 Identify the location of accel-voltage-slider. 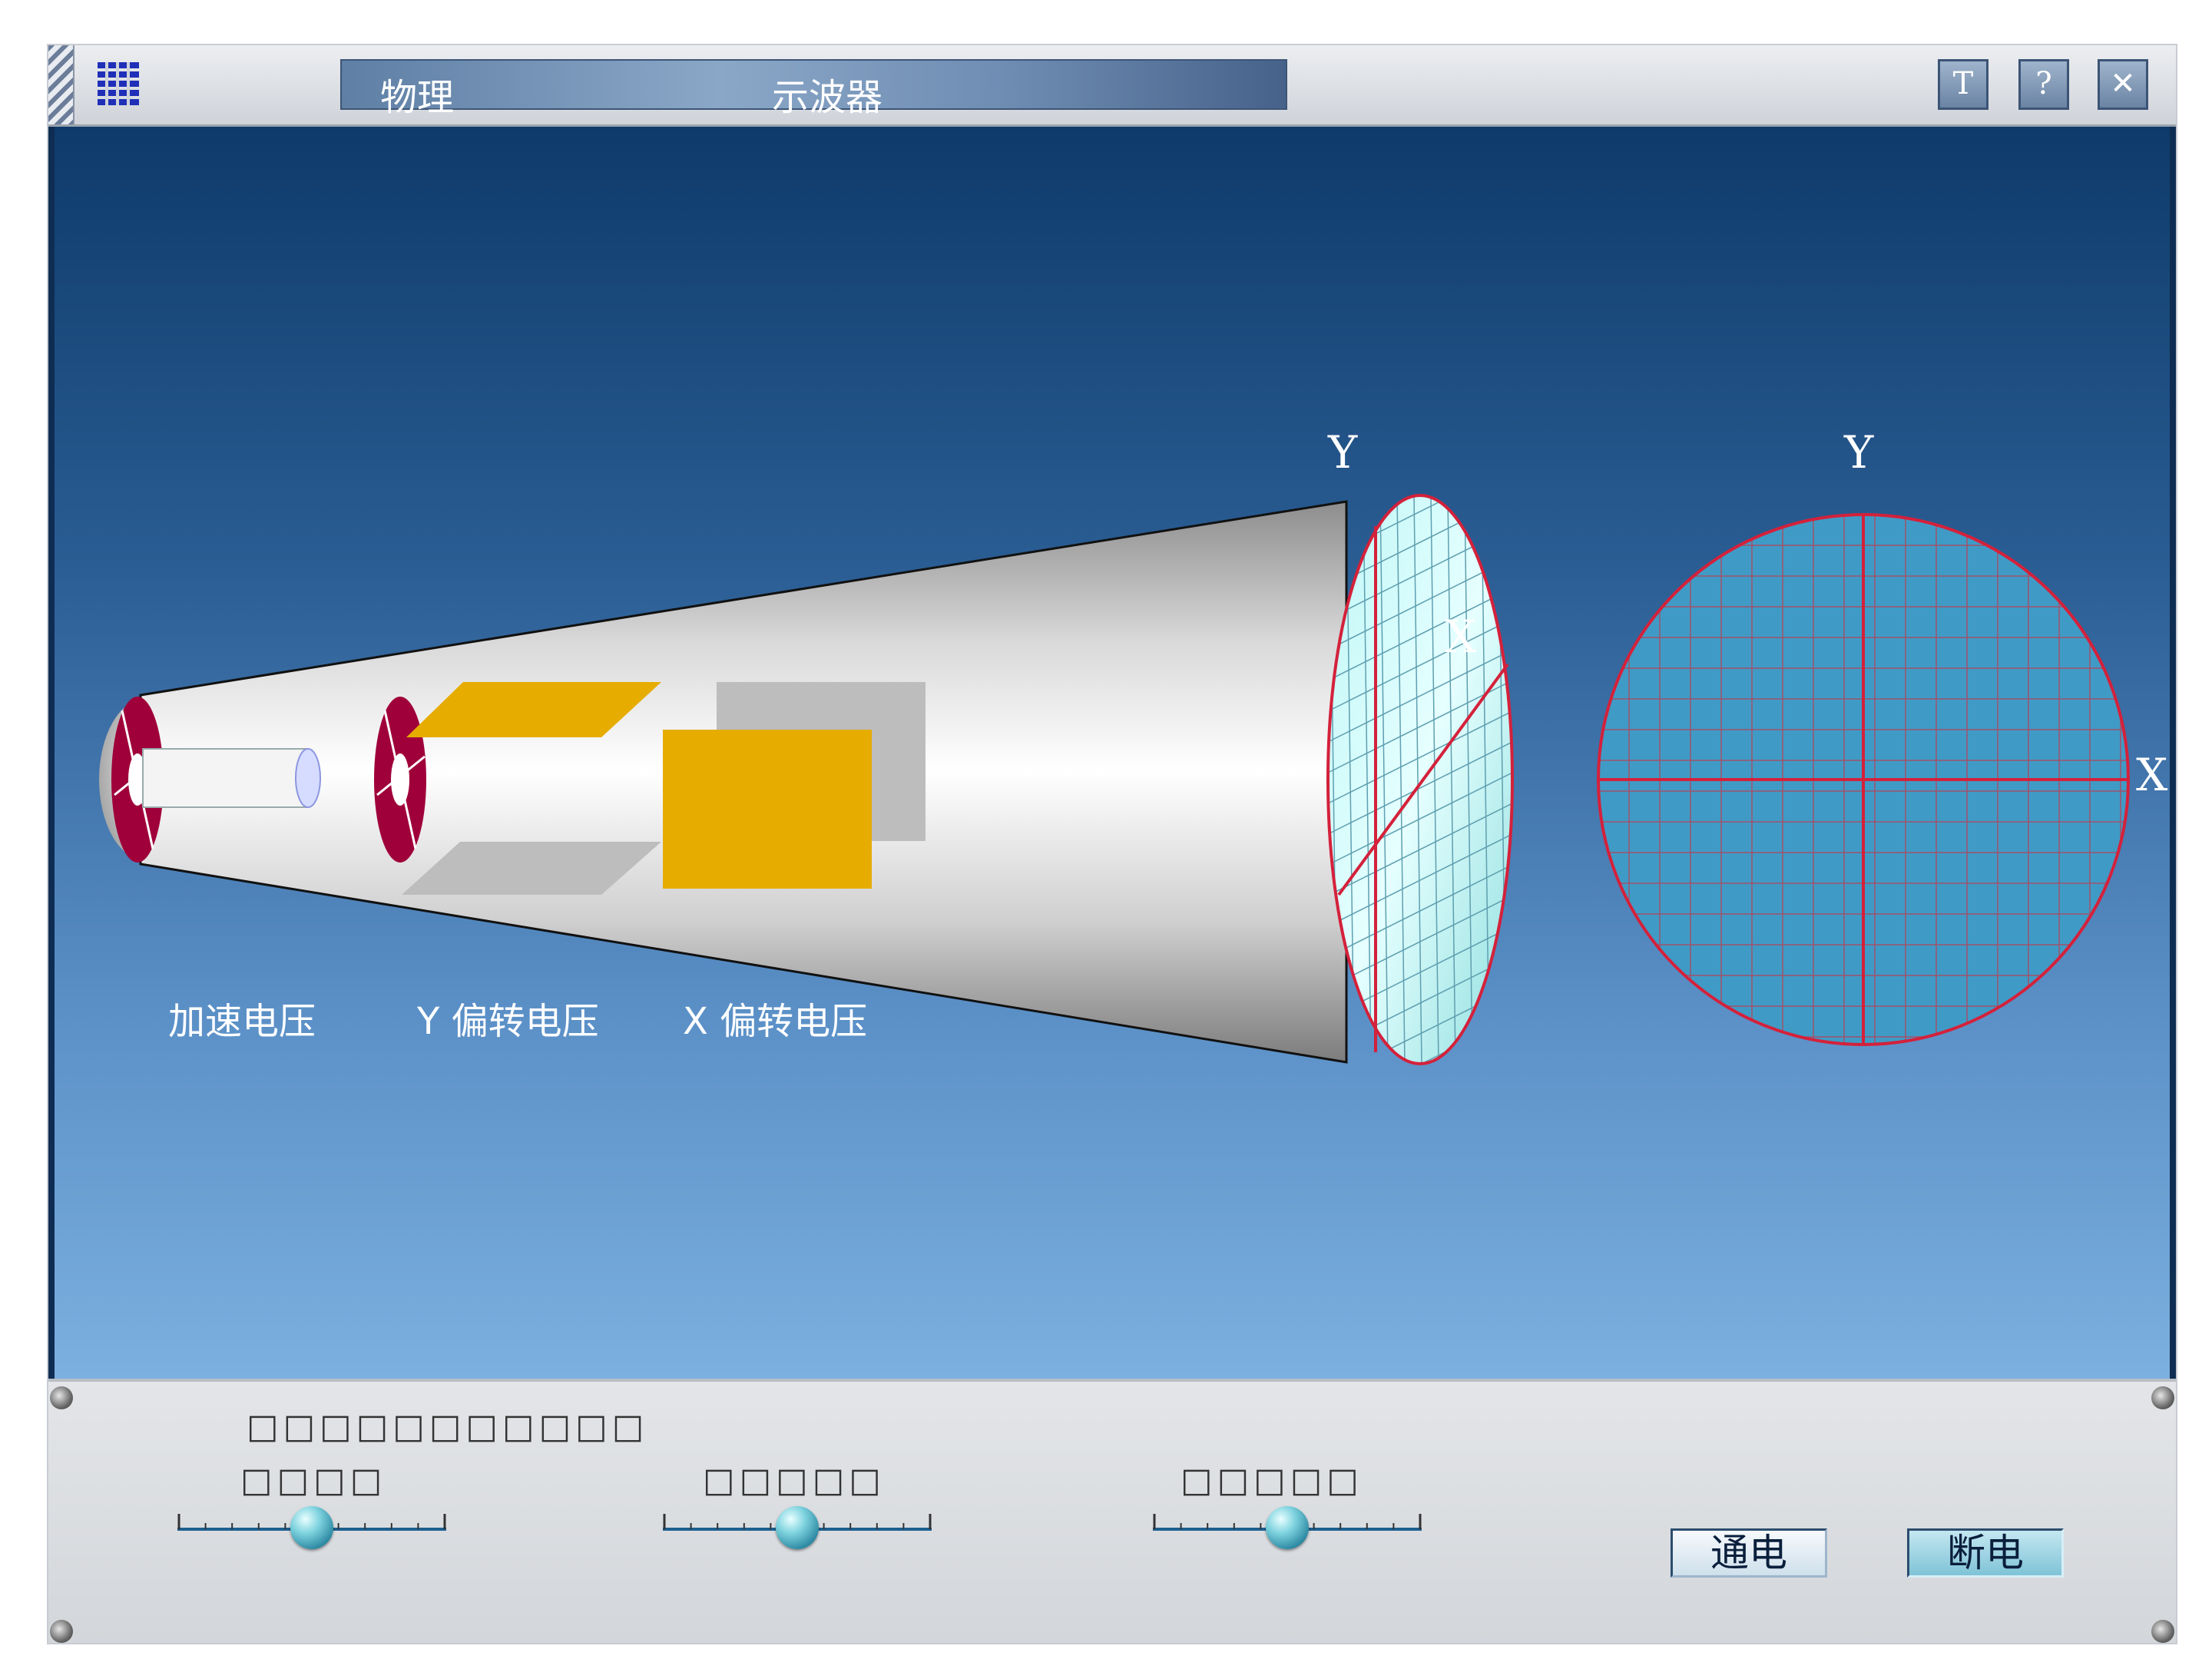
(311, 1524).